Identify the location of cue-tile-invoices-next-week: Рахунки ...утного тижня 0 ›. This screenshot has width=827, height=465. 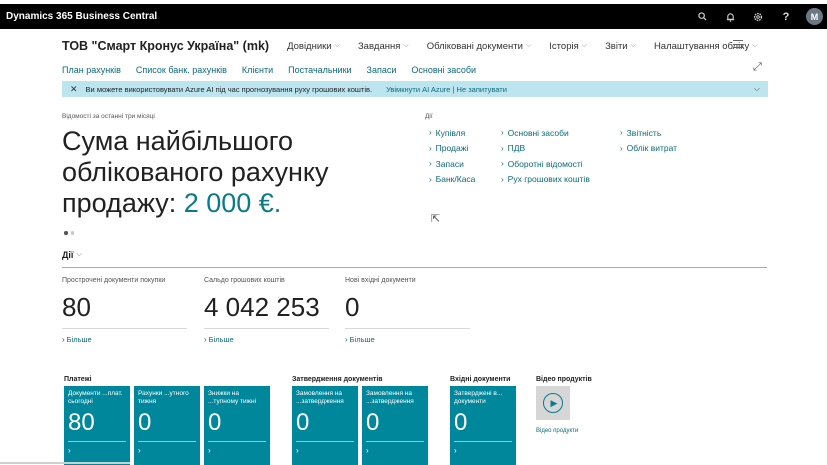
(167, 425).